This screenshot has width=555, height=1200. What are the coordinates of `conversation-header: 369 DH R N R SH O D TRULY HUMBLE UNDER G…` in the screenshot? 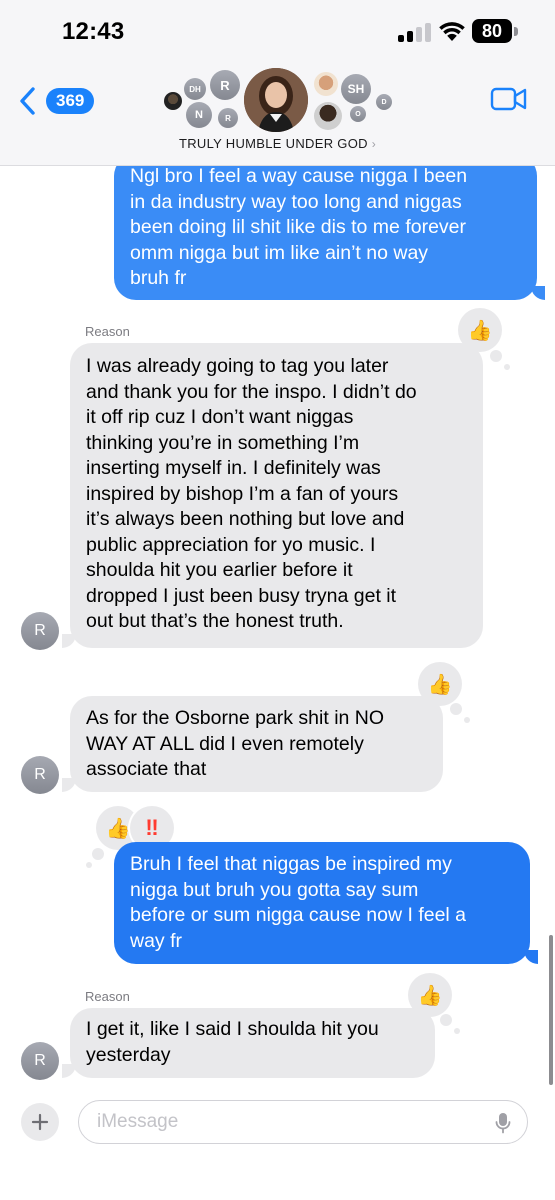 It's located at (277, 115).